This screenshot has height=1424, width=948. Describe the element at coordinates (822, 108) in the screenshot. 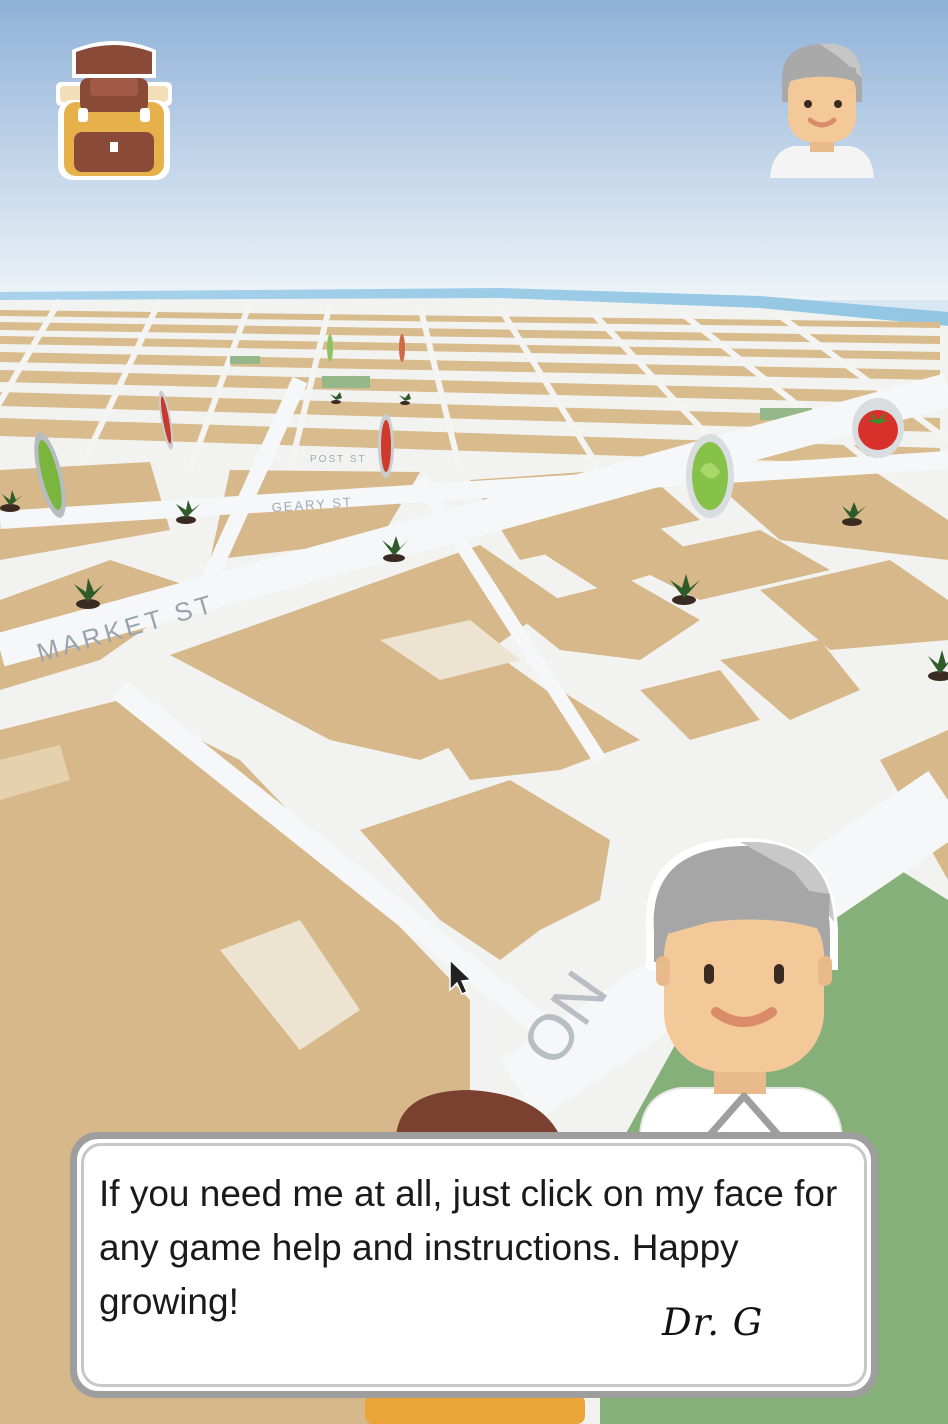

I see `dr-g-avatar-icon` at that location.